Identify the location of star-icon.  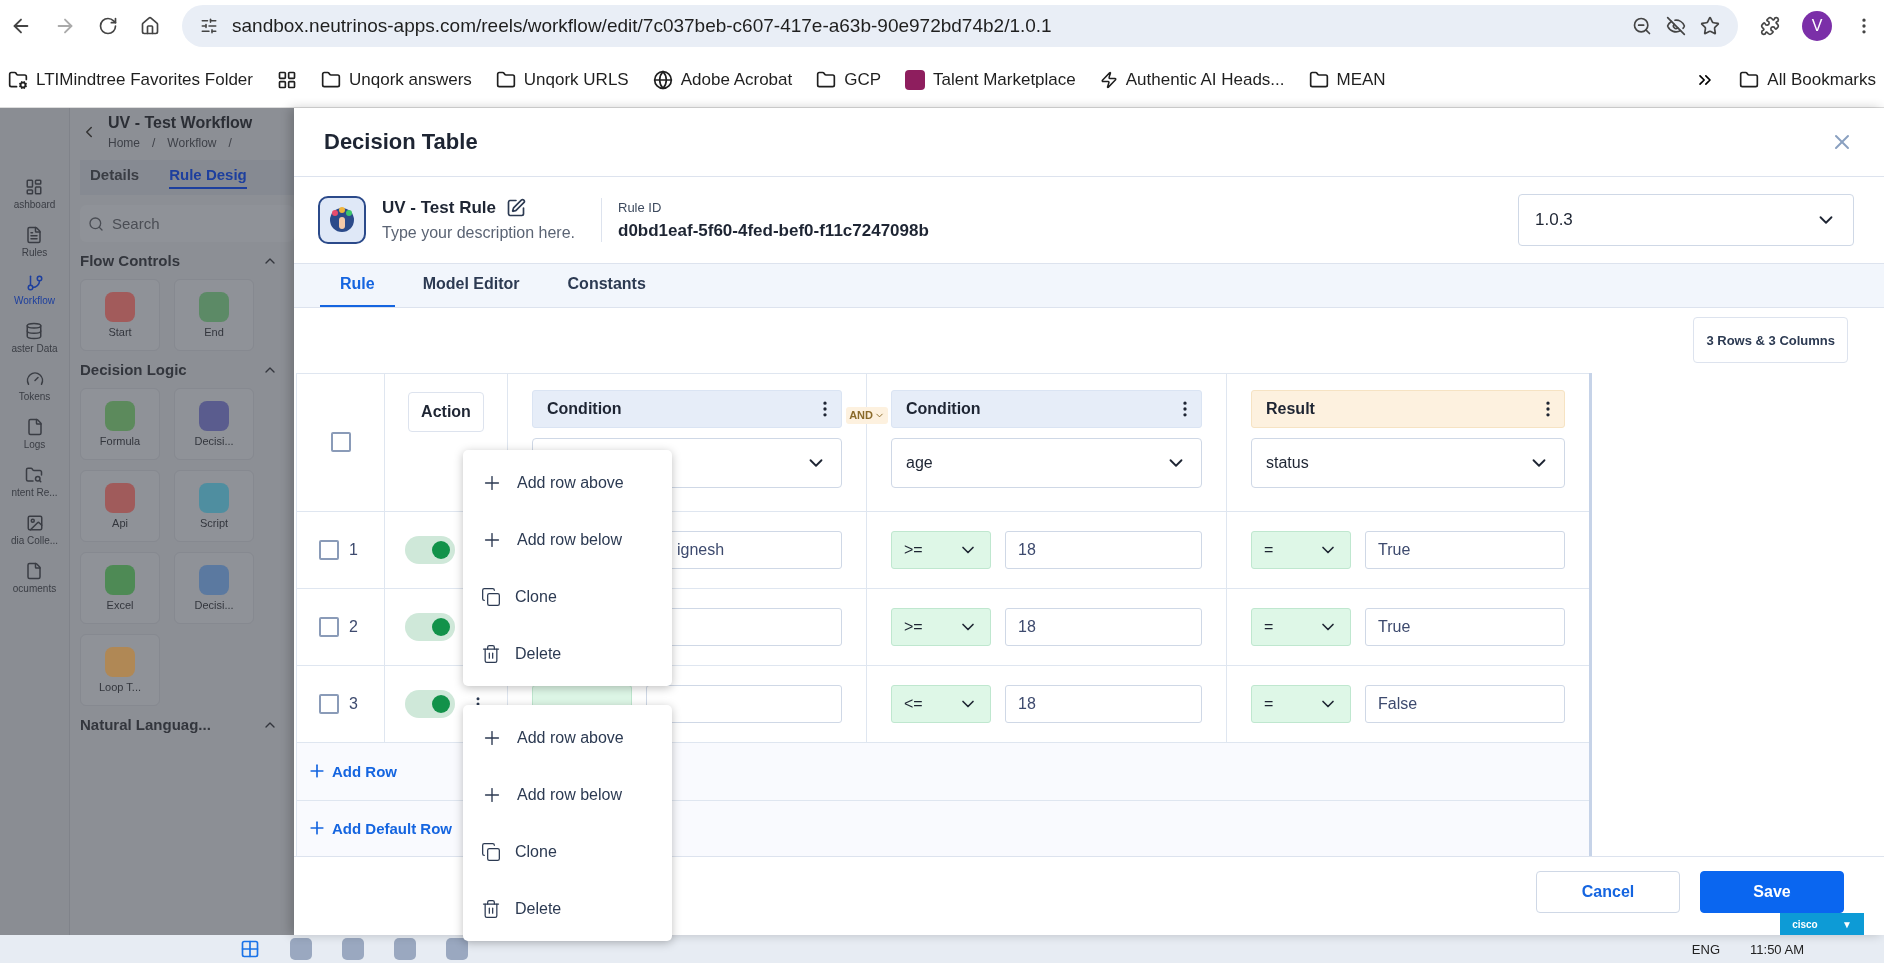
(1710, 26).